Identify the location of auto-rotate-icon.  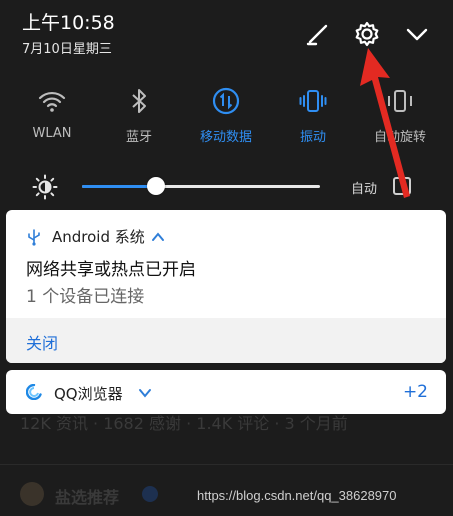
(400, 101).